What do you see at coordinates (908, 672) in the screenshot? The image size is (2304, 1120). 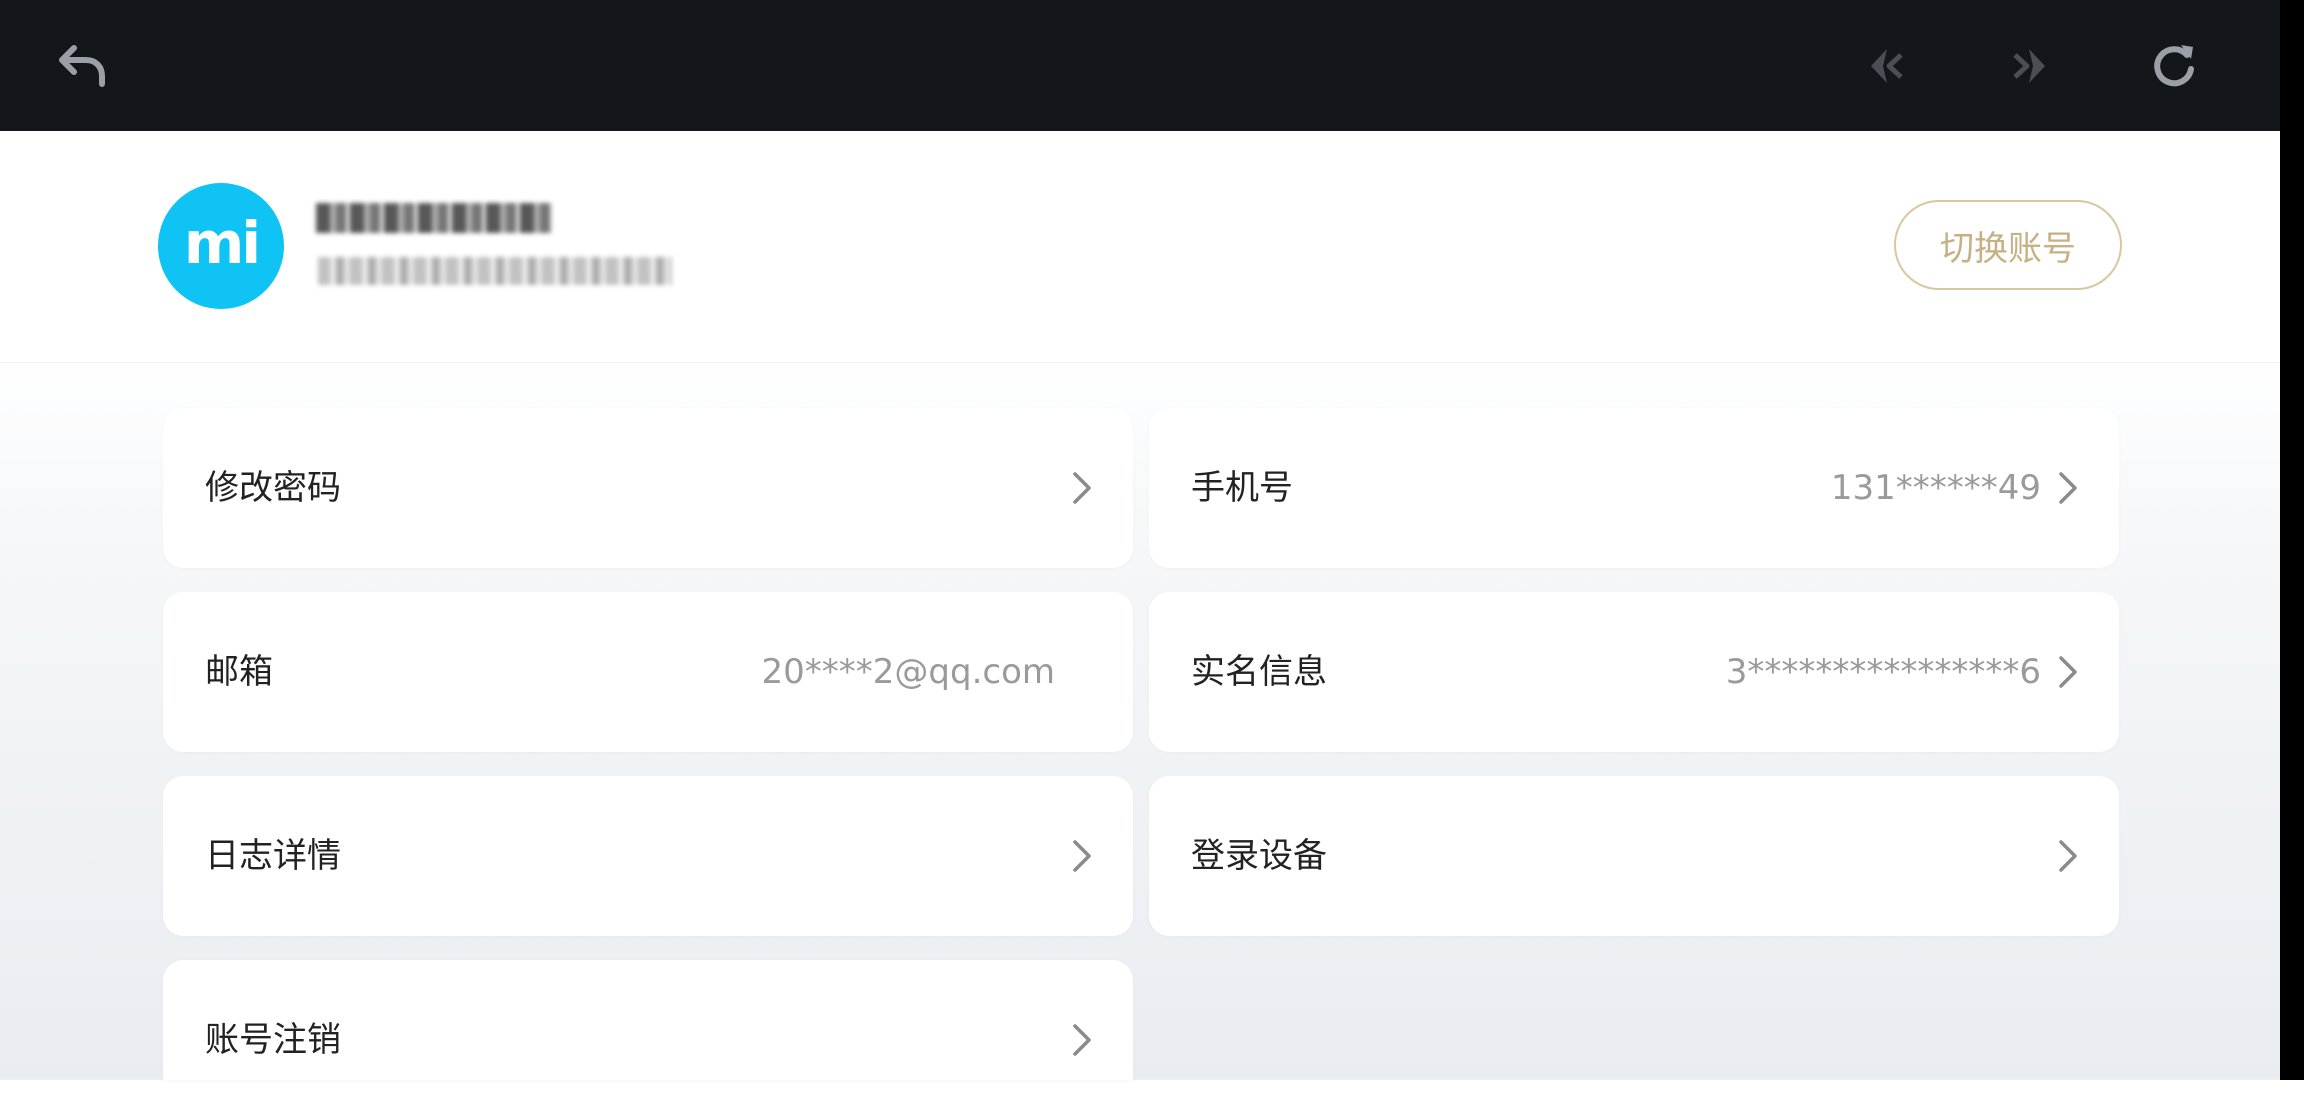 I see `email-value: 20****2@qq.com` at bounding box center [908, 672].